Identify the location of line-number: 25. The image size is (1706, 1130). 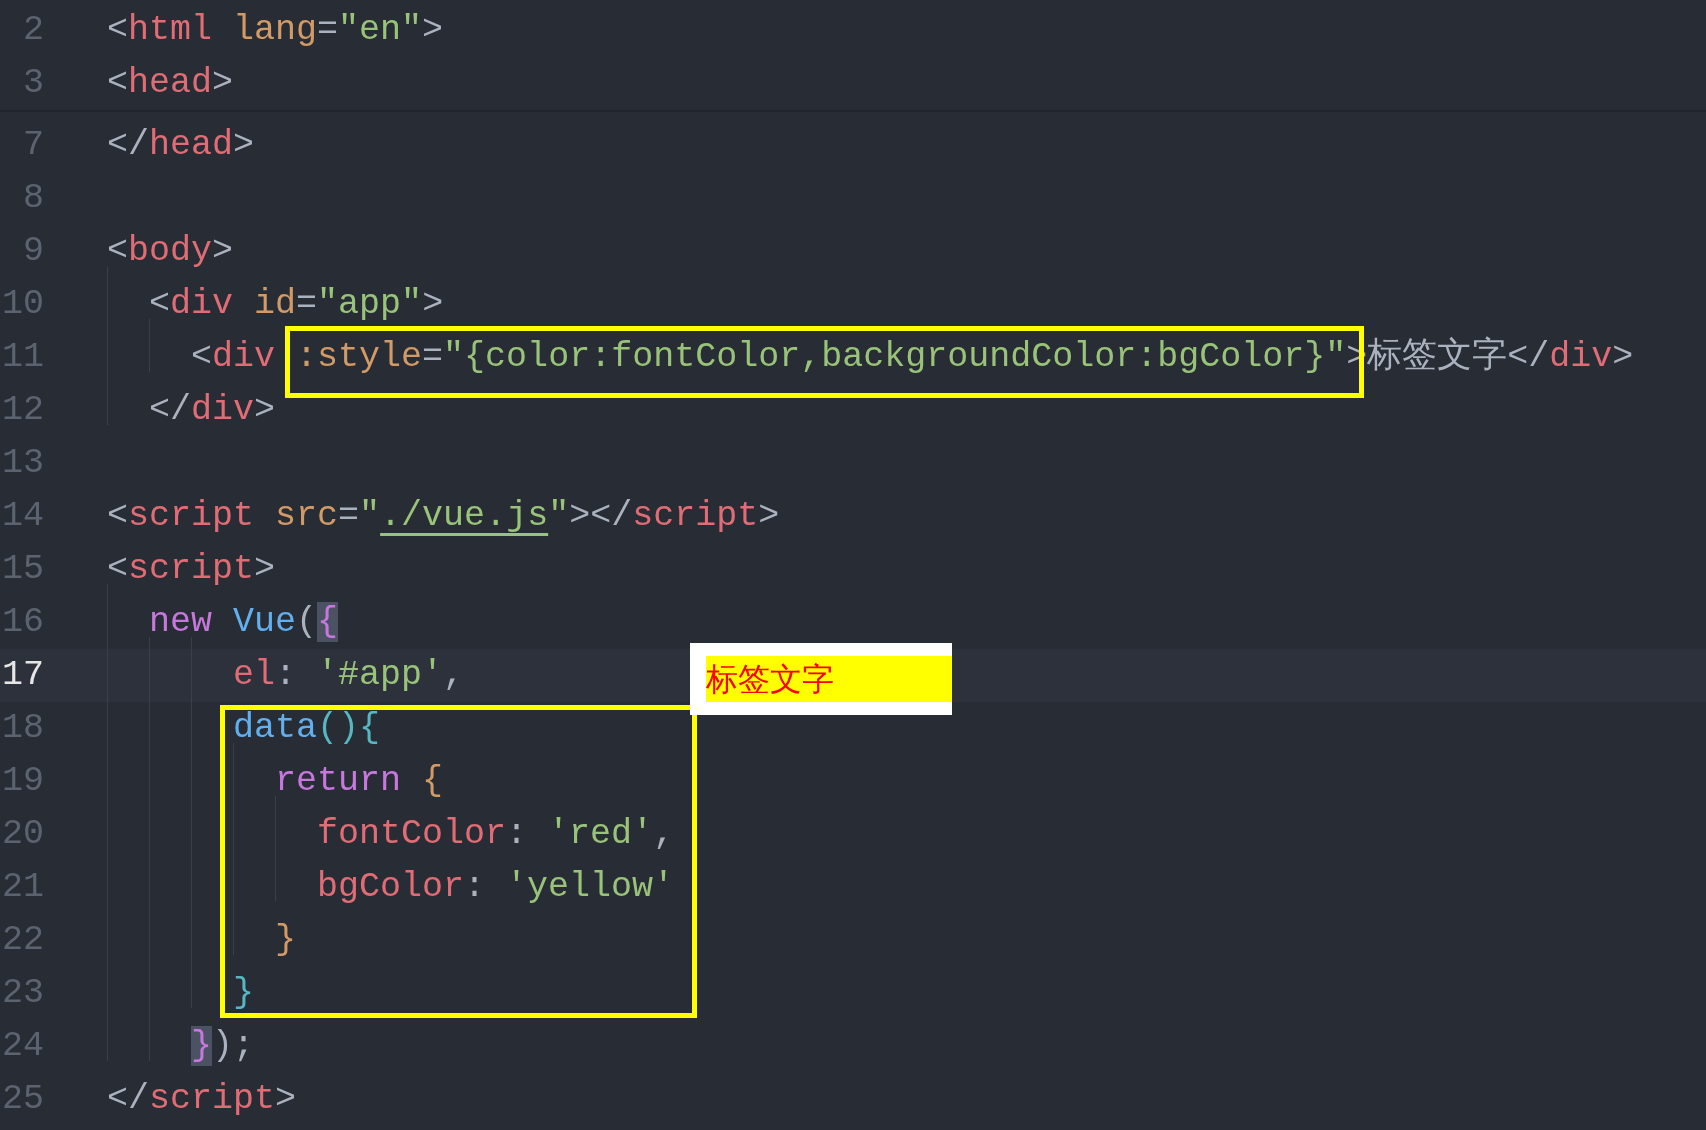
(22, 1099).